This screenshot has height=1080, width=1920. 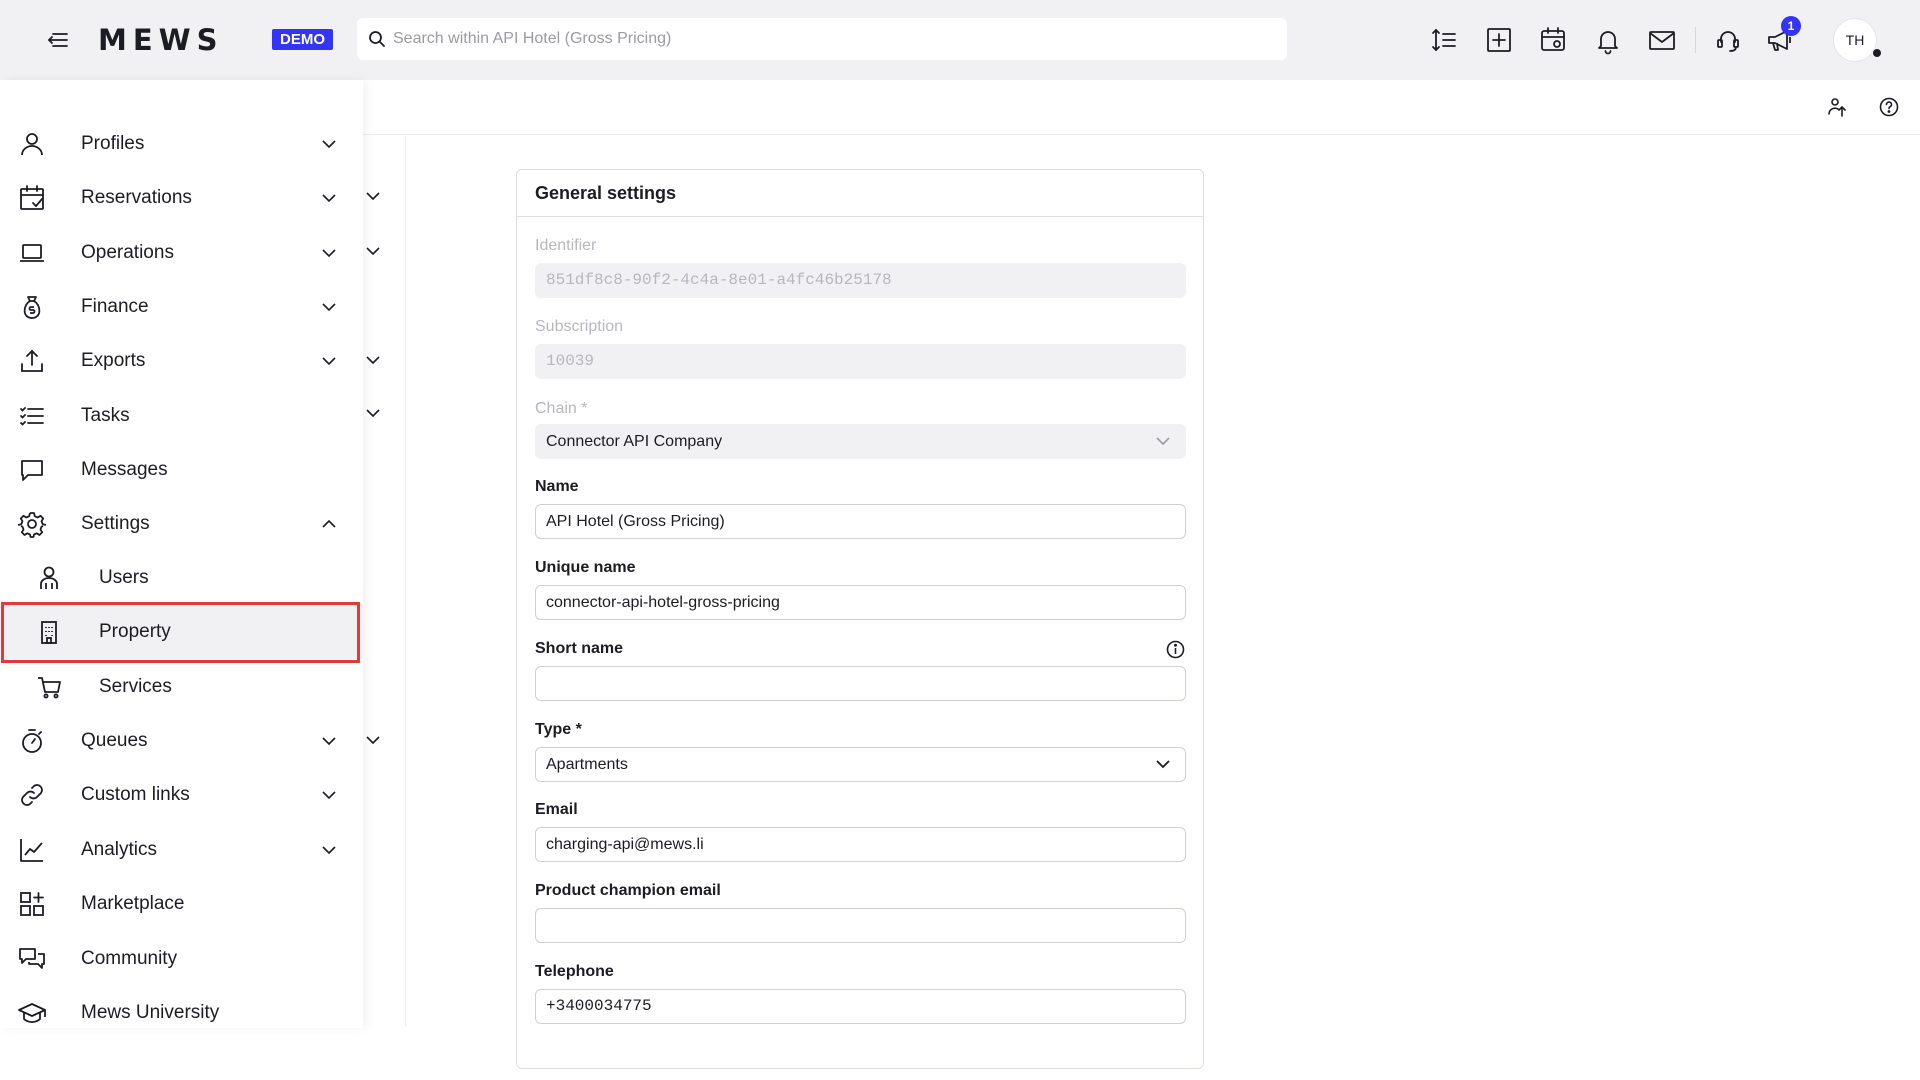 What do you see at coordinates (377, 39) in the screenshot?
I see `search-icon` at bounding box center [377, 39].